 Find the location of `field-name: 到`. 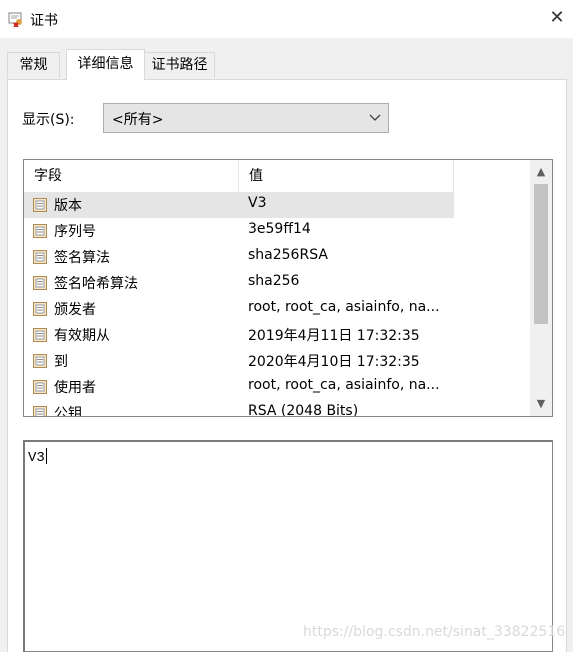

field-name: 到 is located at coordinates (61, 362).